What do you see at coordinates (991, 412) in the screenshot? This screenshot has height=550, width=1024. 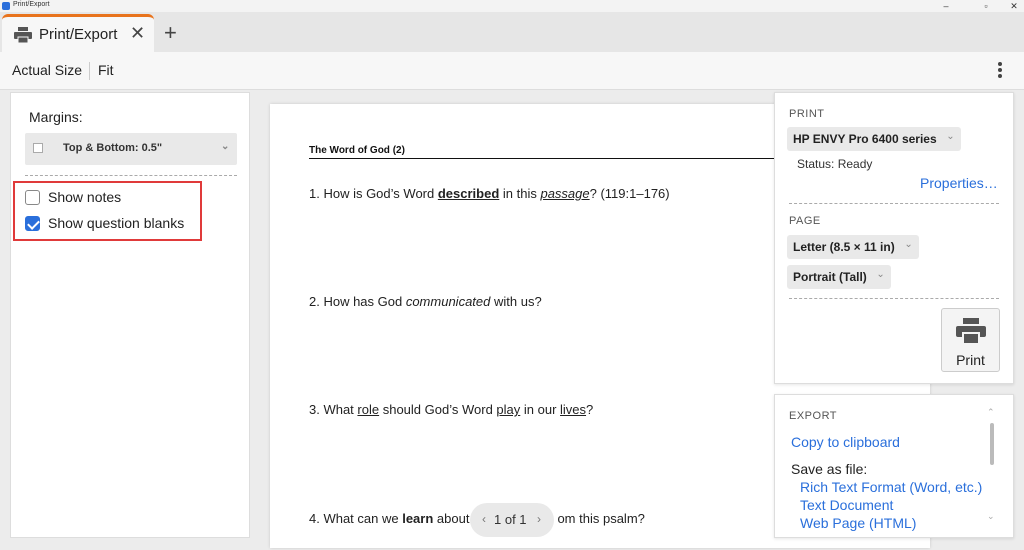 I see `scroll-up-icon: ⌃` at bounding box center [991, 412].